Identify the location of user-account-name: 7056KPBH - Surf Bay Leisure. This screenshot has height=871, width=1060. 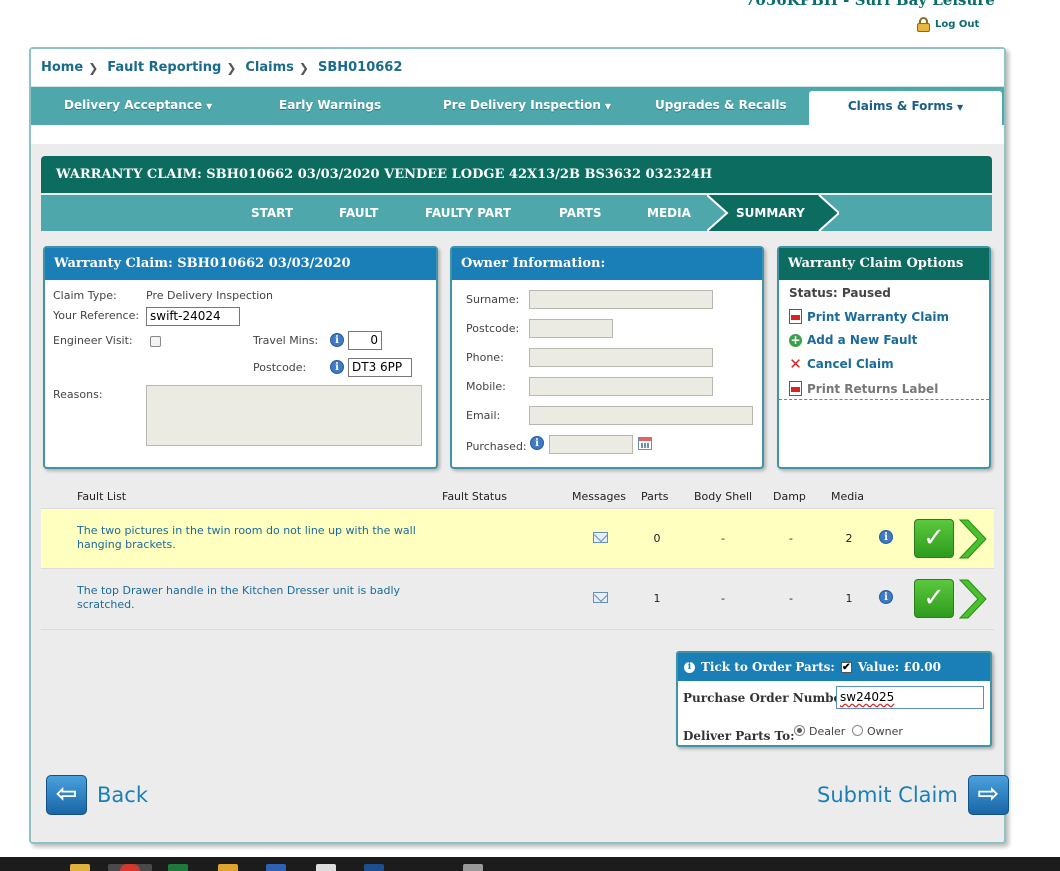
(870, 4).